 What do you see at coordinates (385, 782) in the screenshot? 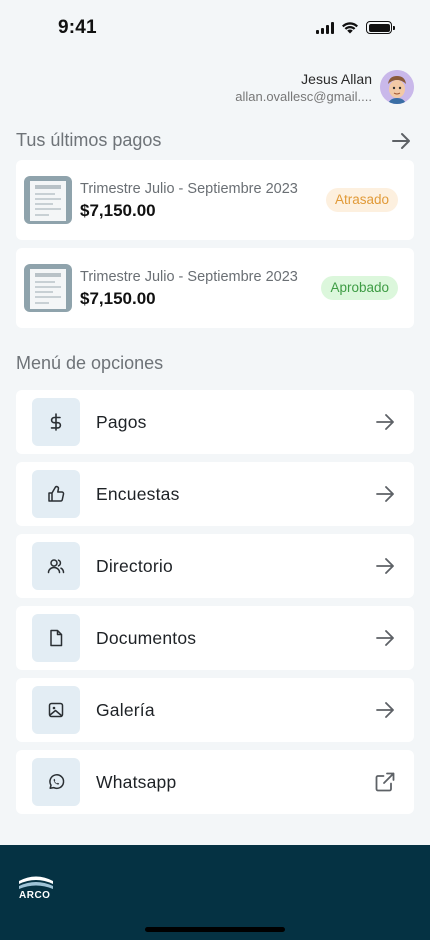
I see `external-link-icon` at bounding box center [385, 782].